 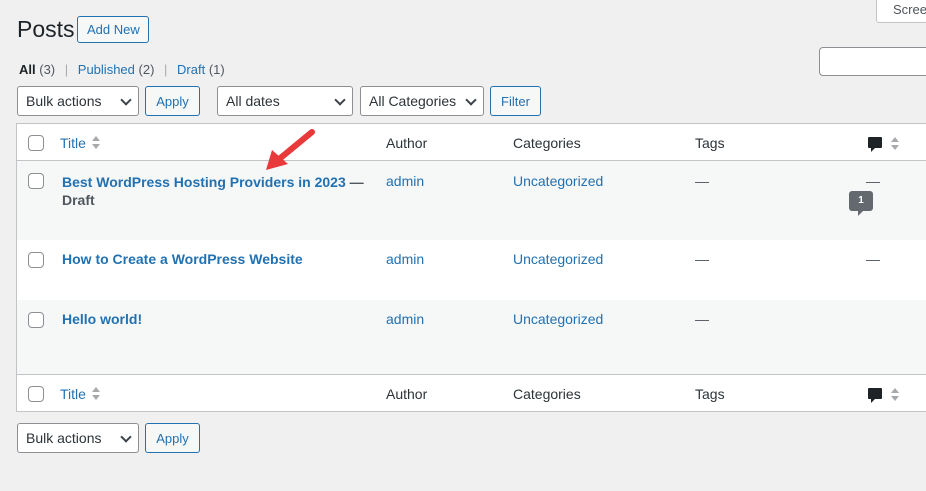 What do you see at coordinates (27, 69) in the screenshot?
I see `view-all-link: All` at bounding box center [27, 69].